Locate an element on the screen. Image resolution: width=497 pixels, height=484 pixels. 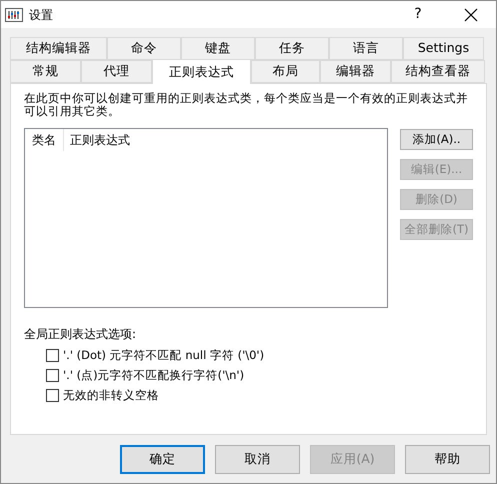
tab: 代理 is located at coordinates (116, 71).